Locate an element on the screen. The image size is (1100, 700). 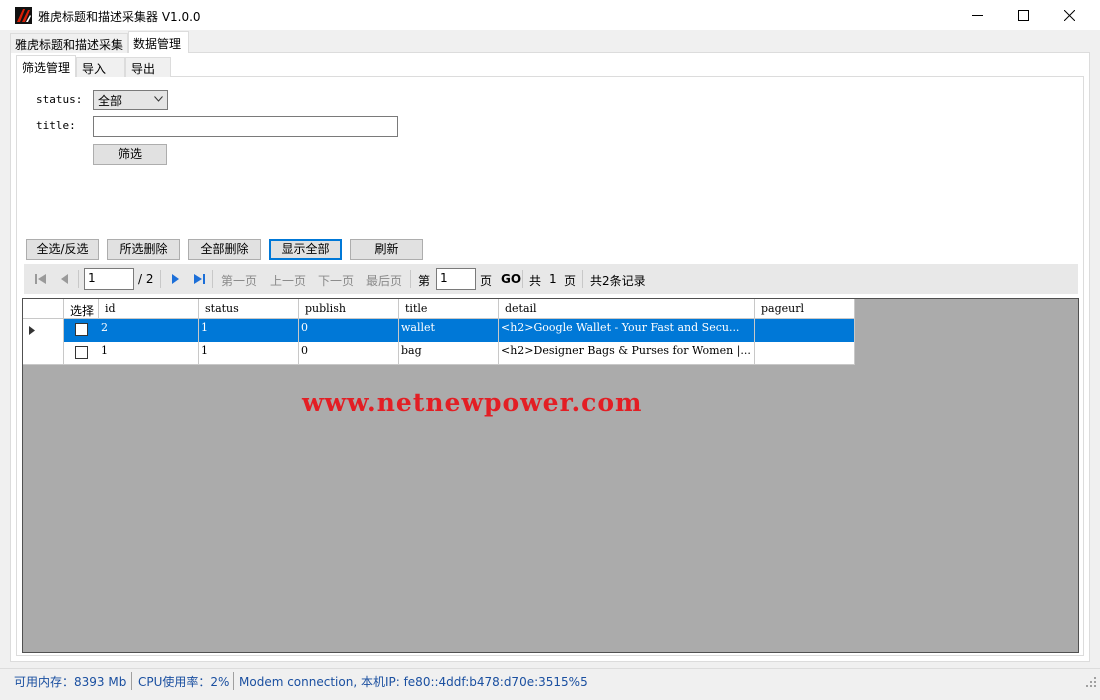
next-page-icon is located at coordinates (175, 279).